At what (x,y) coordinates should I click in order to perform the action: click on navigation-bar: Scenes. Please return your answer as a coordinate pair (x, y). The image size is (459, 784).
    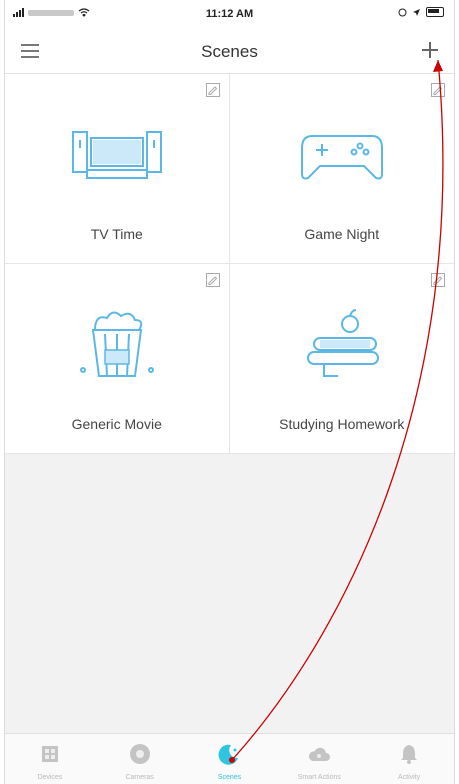
    Looking at the image, I should click on (229, 51).